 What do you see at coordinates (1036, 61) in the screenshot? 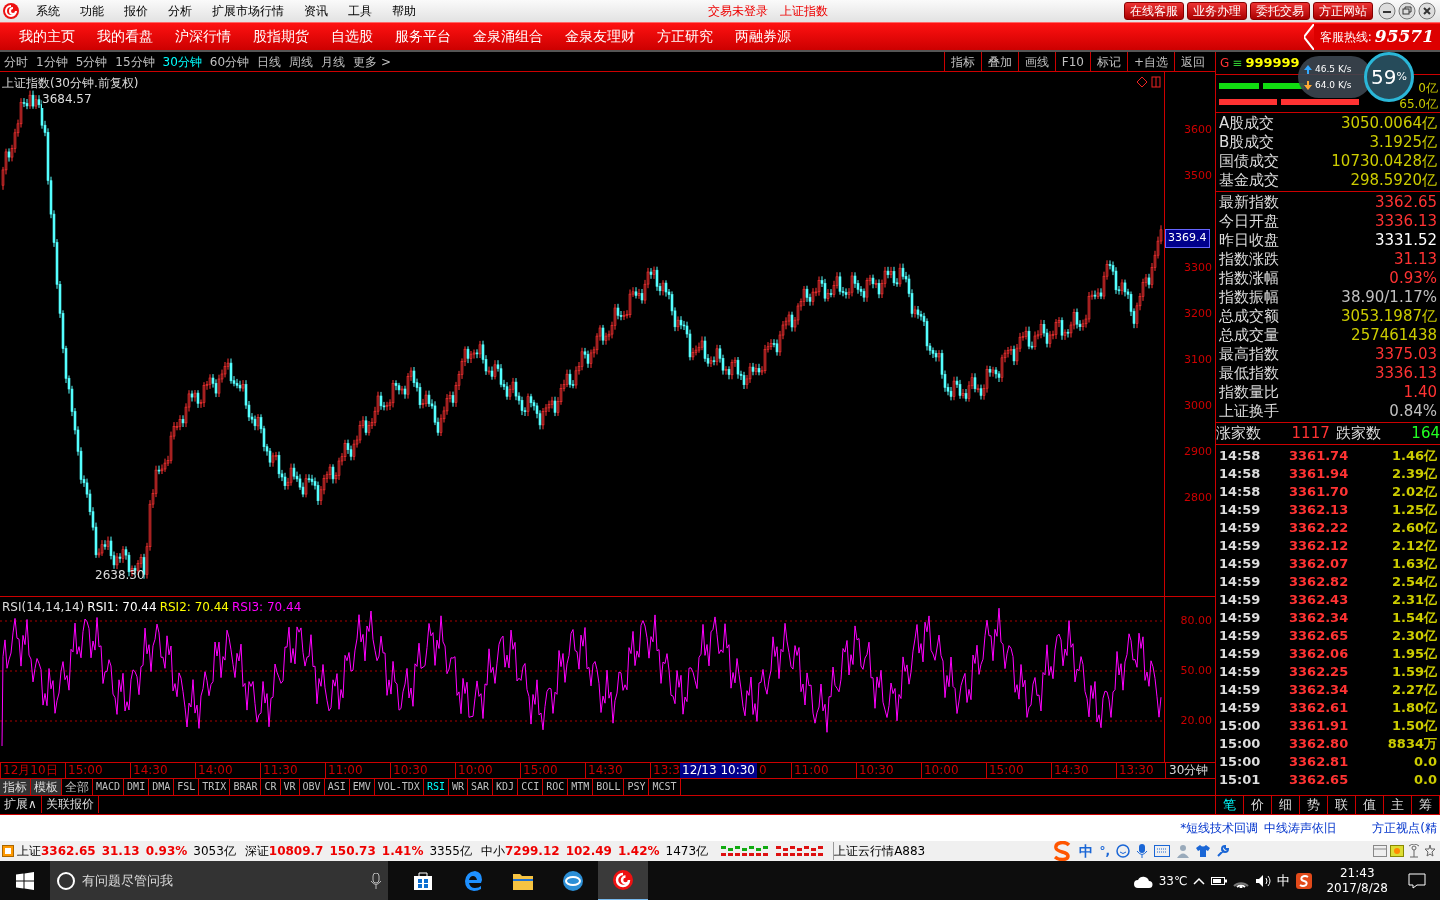
I see `chart-tool-button: 画线` at bounding box center [1036, 61].